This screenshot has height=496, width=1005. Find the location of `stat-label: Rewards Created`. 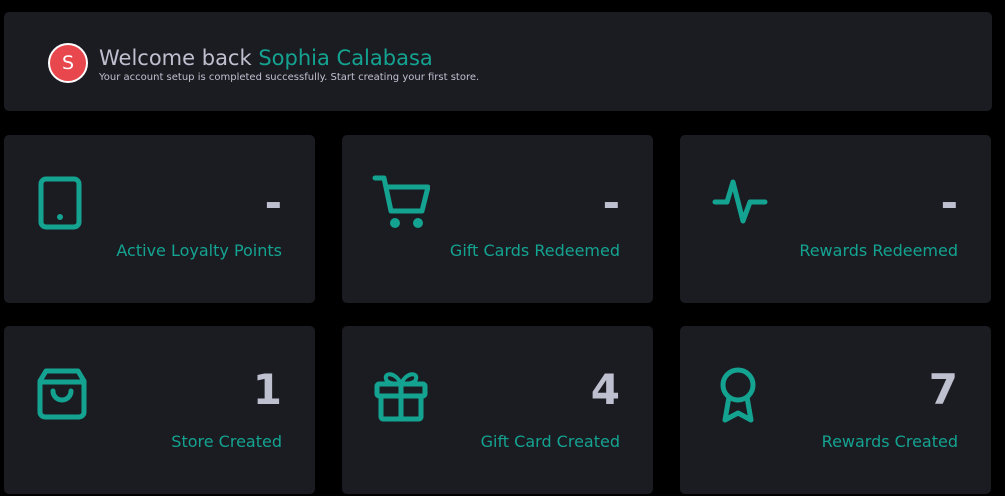

stat-label: Rewards Created is located at coordinates (889, 441).